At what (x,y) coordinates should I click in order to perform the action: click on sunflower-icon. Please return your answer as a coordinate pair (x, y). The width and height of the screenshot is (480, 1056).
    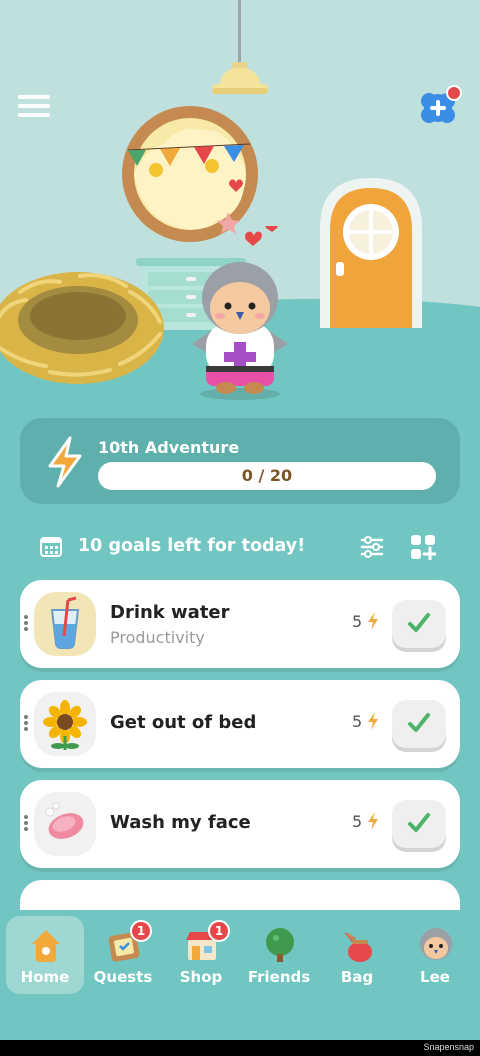
    Looking at the image, I should click on (65, 725).